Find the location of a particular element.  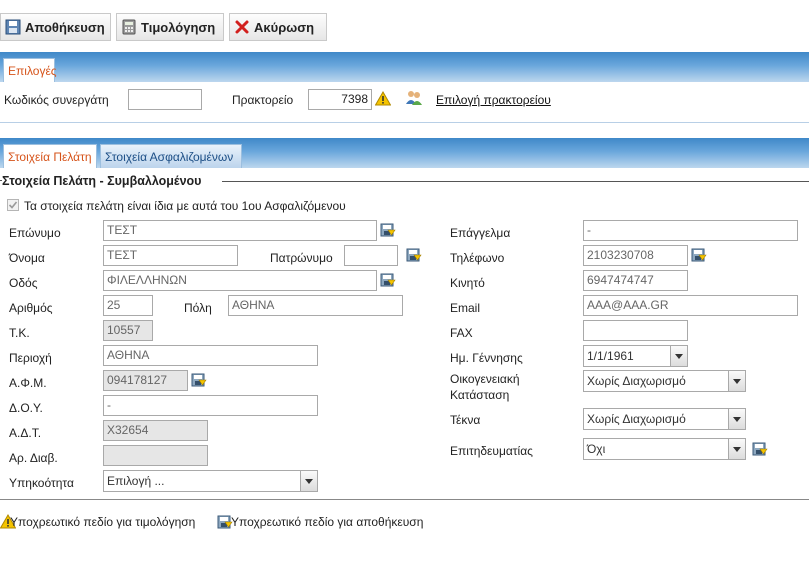

tab-client: Στοιχεία Πελάτη is located at coordinates (50, 156).